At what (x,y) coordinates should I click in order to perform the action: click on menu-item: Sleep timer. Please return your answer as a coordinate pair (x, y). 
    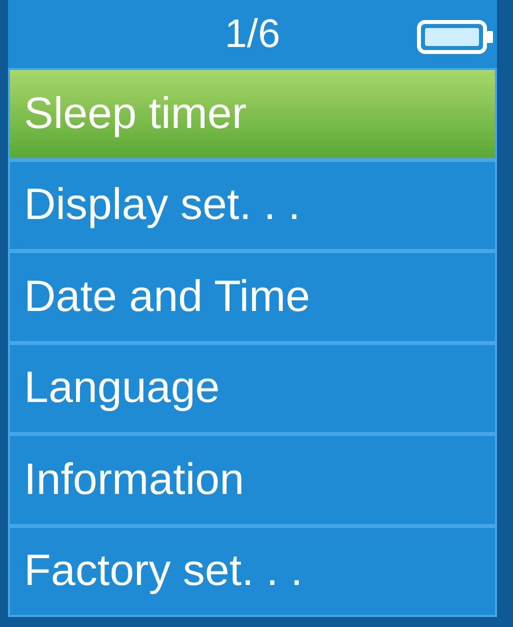
    Looking at the image, I should click on (252, 114).